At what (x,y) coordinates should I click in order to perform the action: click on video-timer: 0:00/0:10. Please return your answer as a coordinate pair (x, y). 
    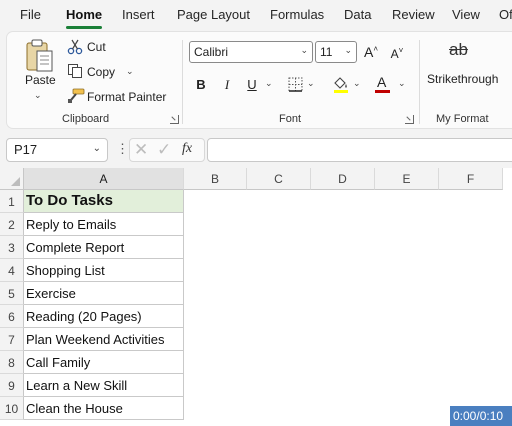
    Looking at the image, I should click on (481, 416).